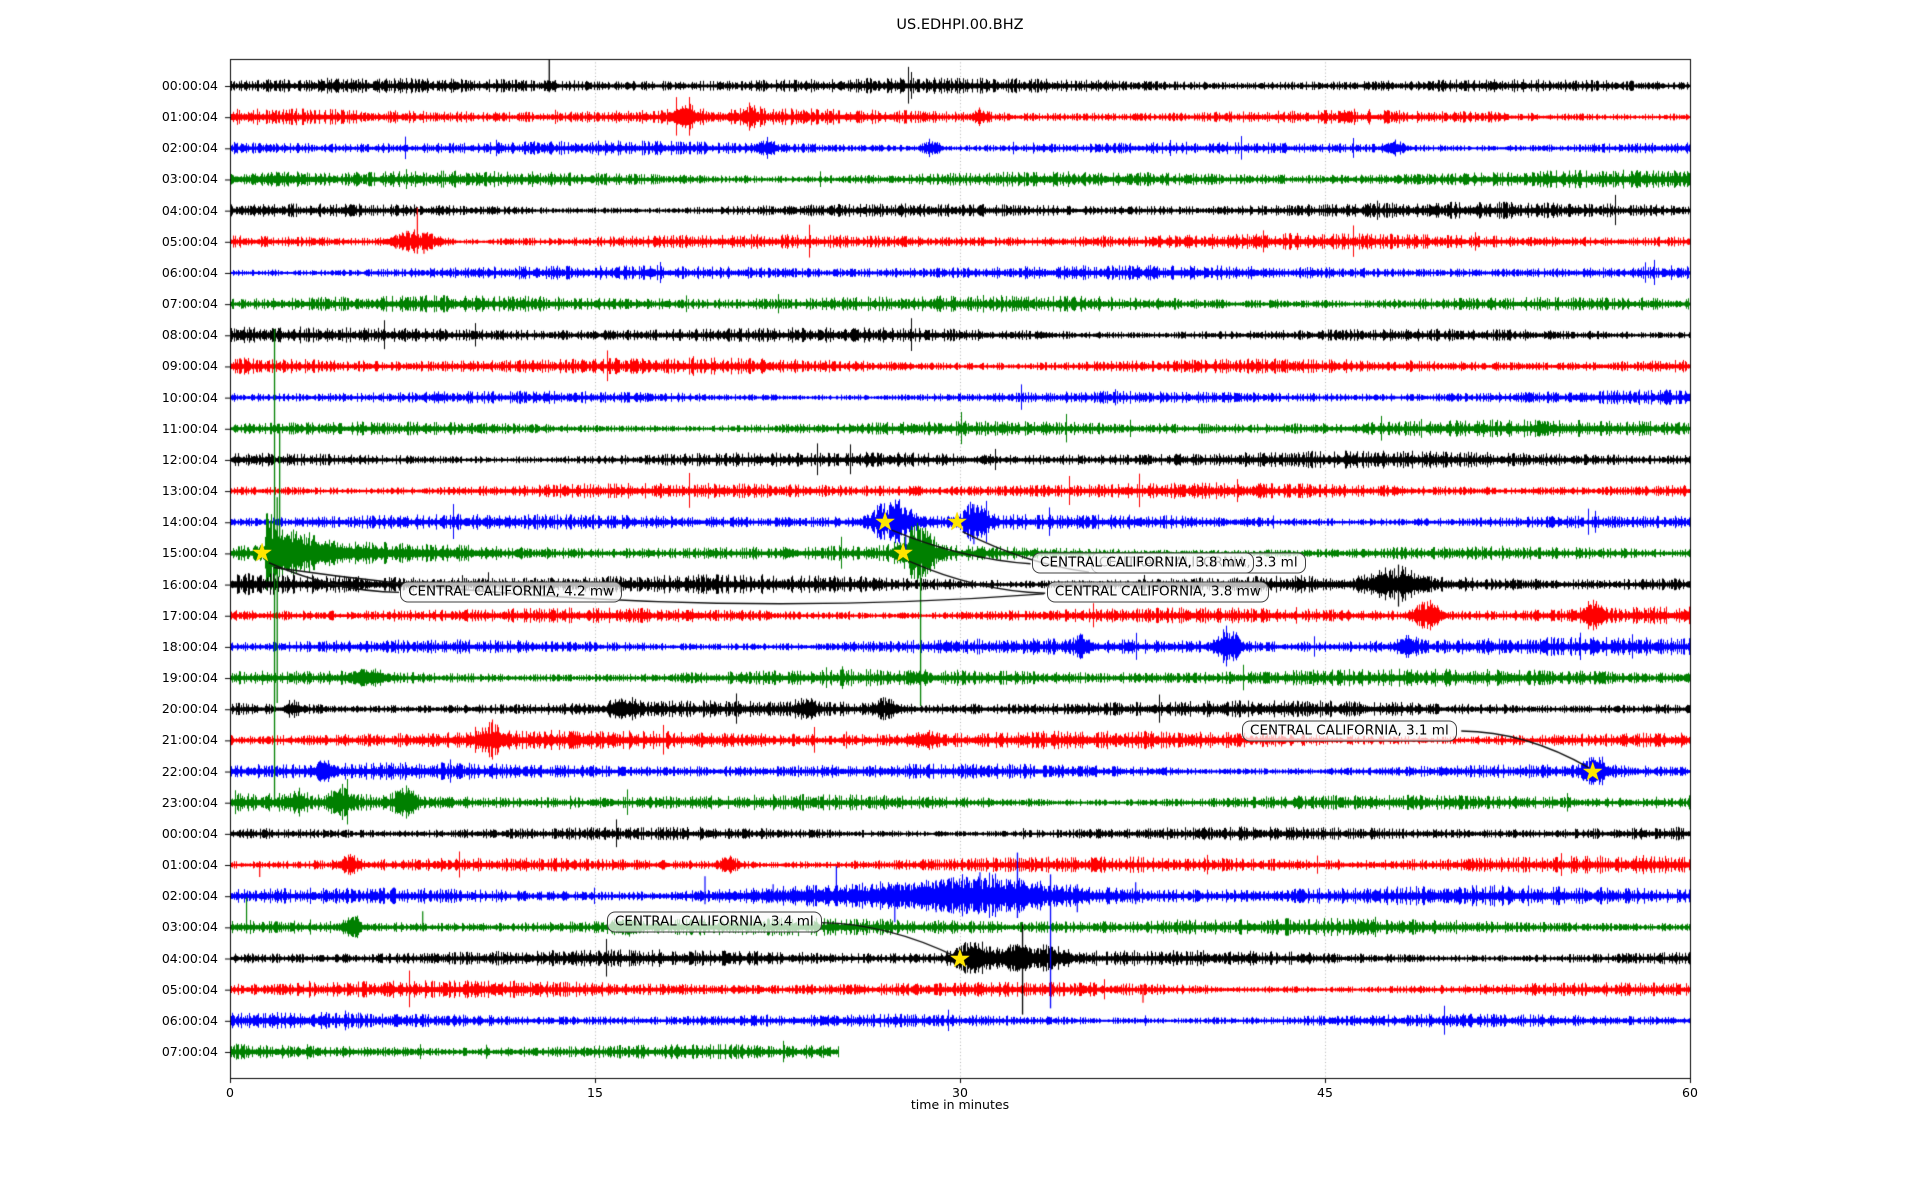 The image size is (1920, 1200). Describe the element at coordinates (230, 1092) in the screenshot. I see `x-tick-label: 0` at that location.